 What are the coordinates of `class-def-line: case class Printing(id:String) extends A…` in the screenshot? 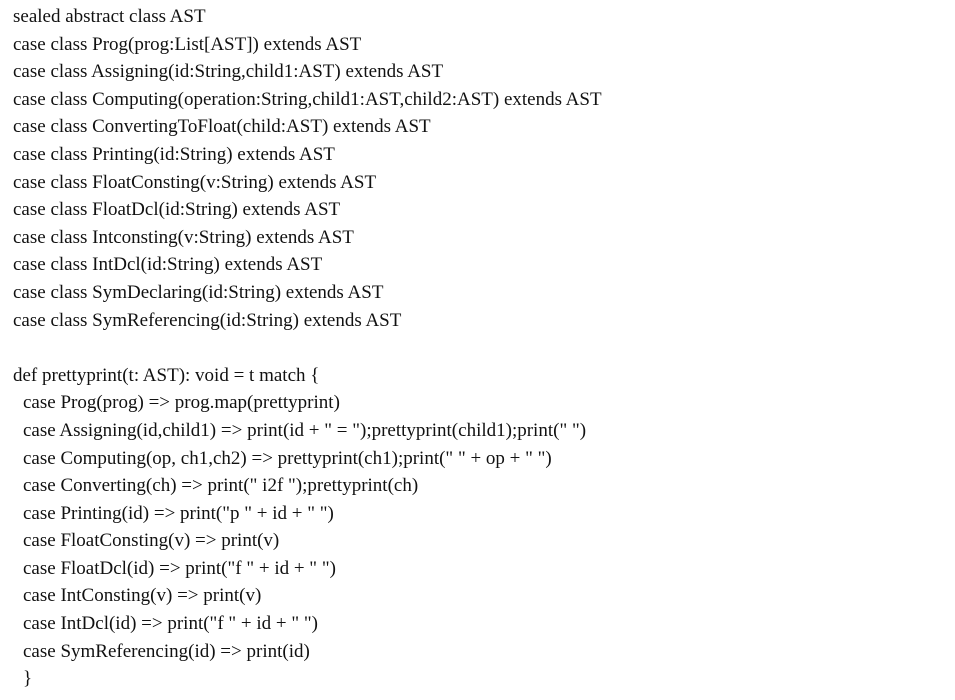 It's located at (174, 154).